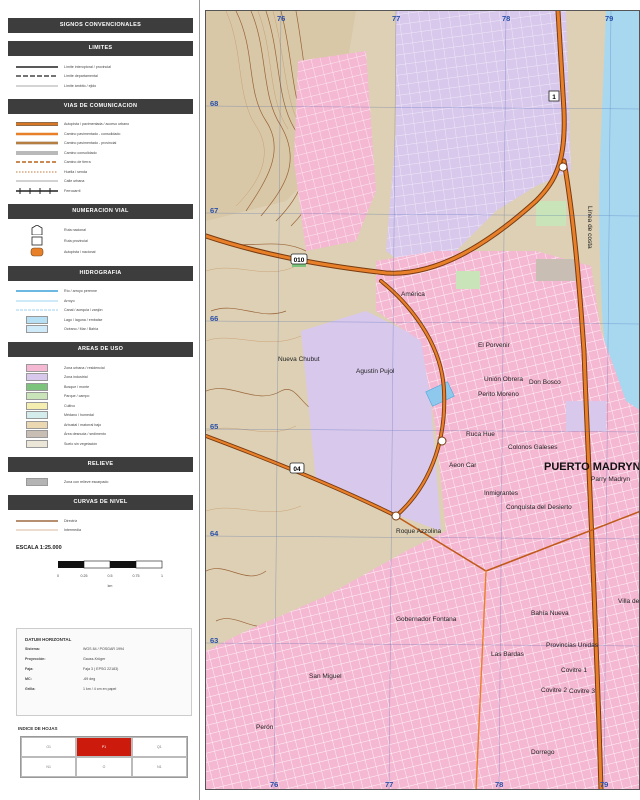  Describe the element at coordinates (159, 747) in the screenshot. I see `sheet-cell: Q1` at that location.